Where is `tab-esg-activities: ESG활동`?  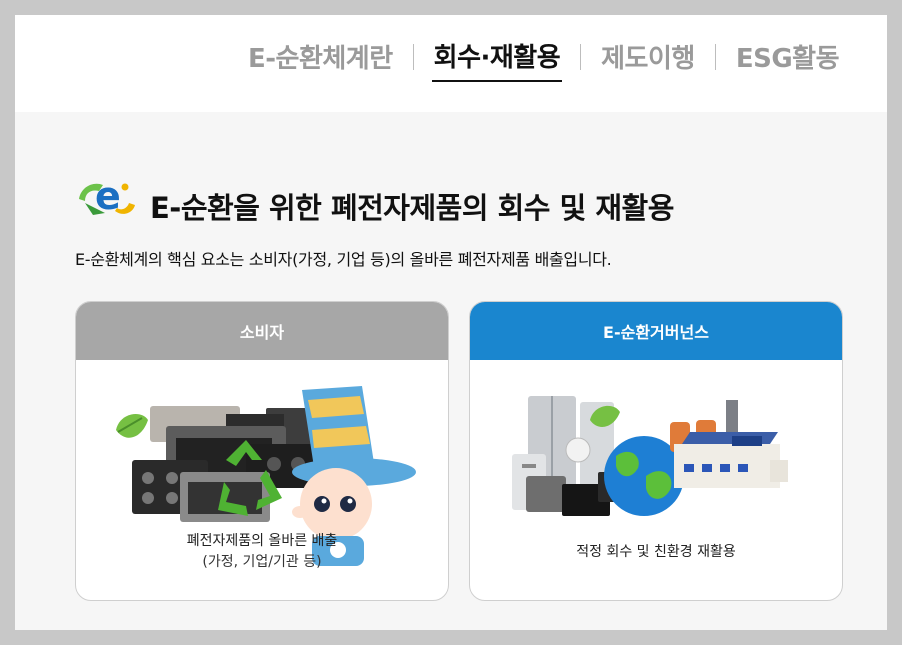 tab-esg-activities: ESG활동 is located at coordinates (787, 59).